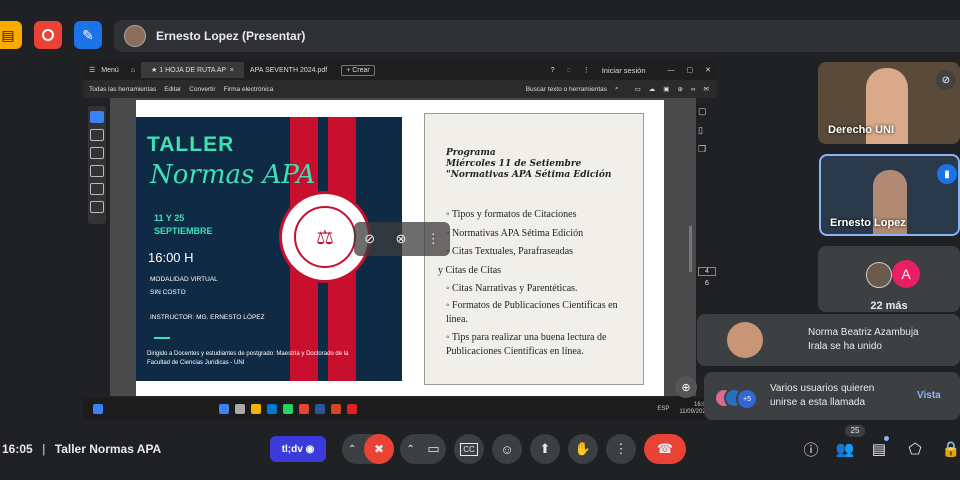 This screenshot has height=480, width=960. What do you see at coordinates (288, 409) in the screenshot?
I see `whatsapp-icon` at bounding box center [288, 409].